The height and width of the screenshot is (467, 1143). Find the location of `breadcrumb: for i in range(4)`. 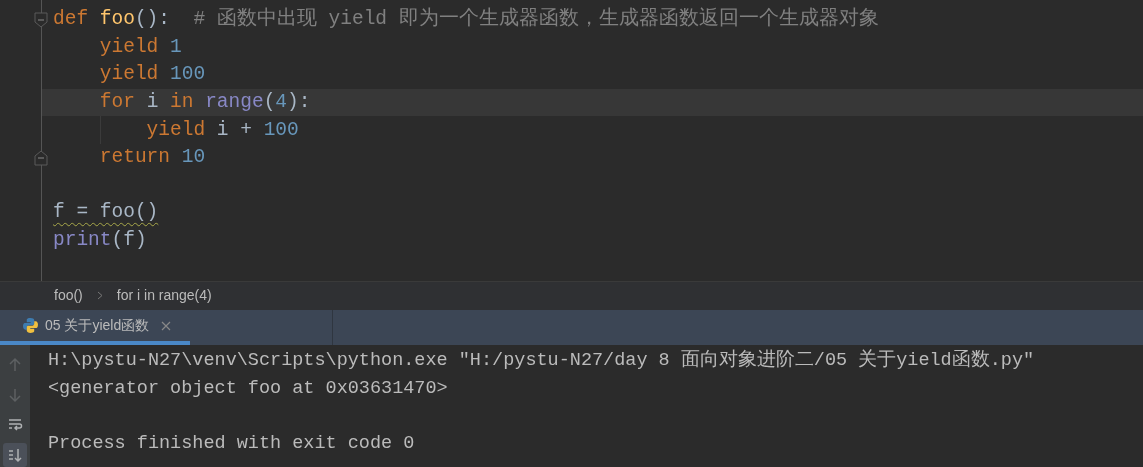

breadcrumb: for i in range(4) is located at coordinates (164, 296).